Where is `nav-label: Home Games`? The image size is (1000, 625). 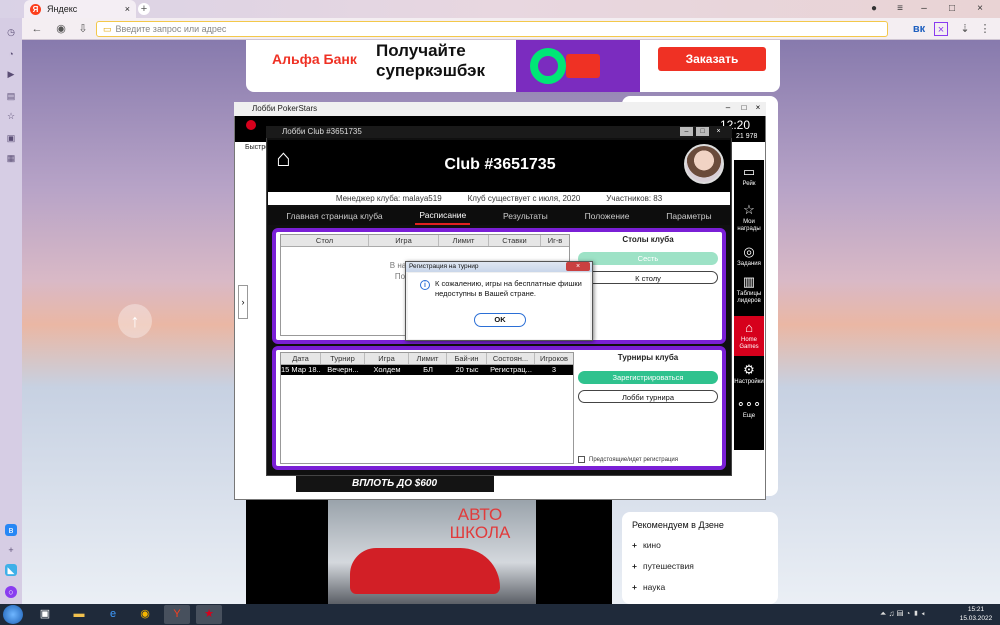 nav-label: Home Games is located at coordinates (749, 343).